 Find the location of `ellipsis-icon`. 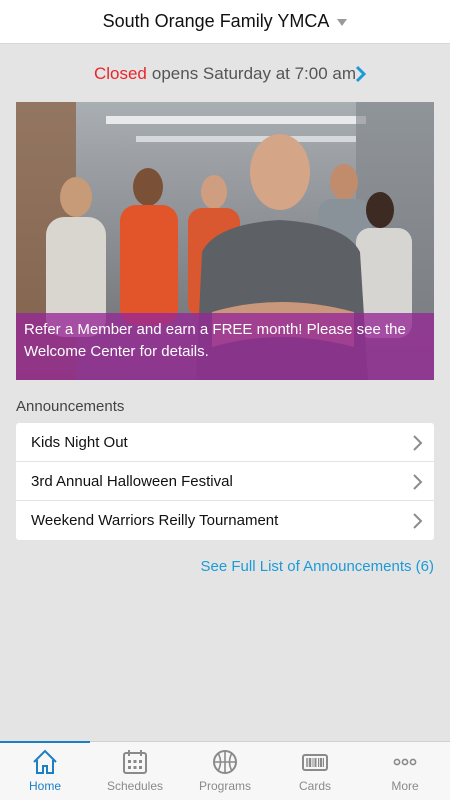

ellipsis-icon is located at coordinates (405, 762).